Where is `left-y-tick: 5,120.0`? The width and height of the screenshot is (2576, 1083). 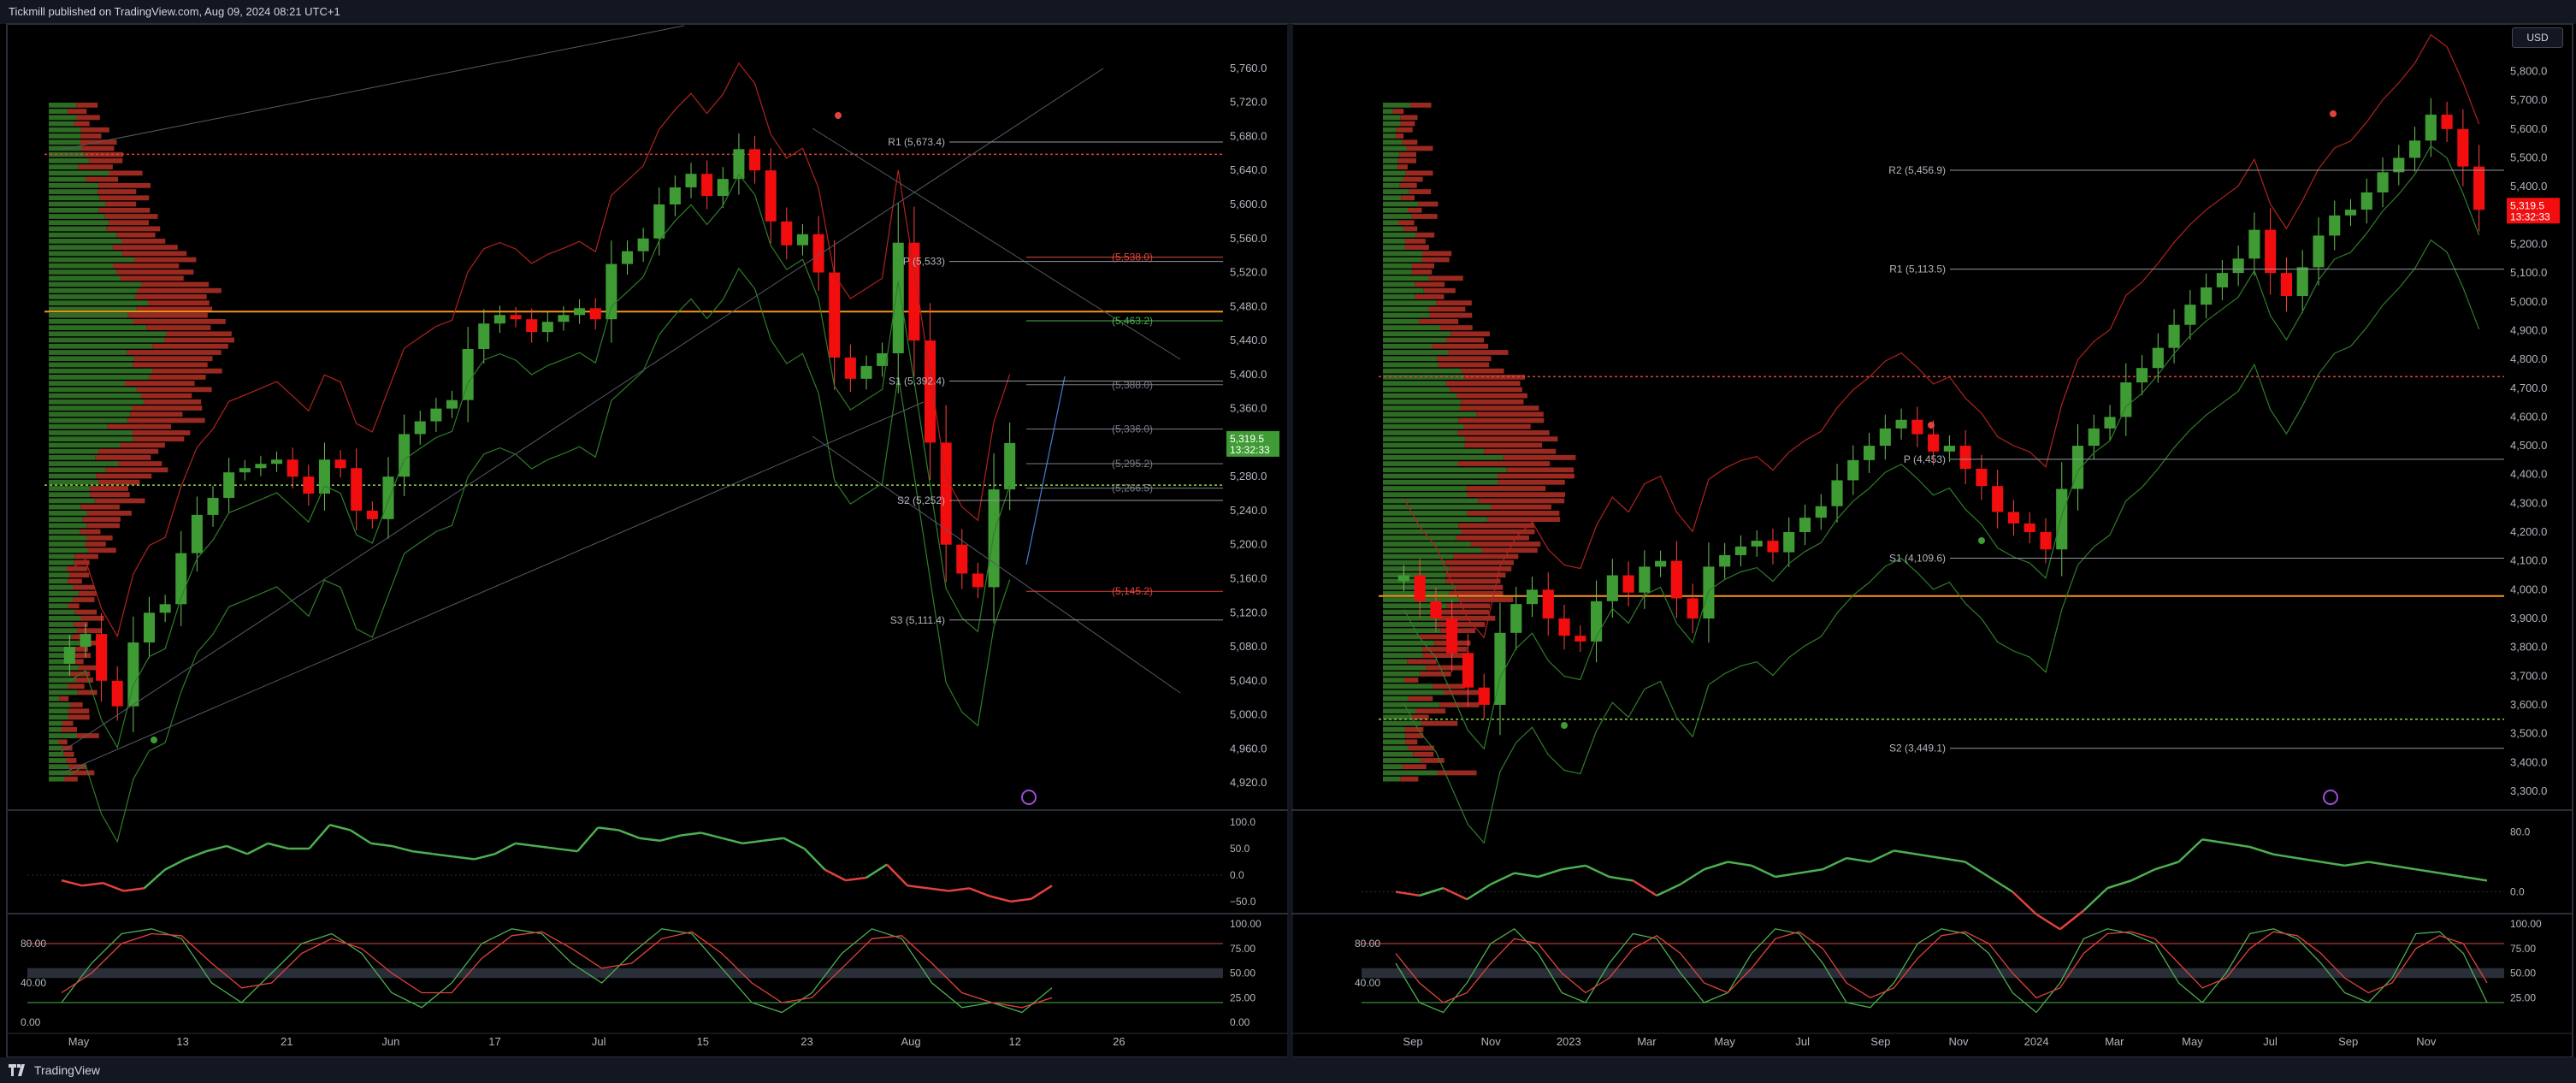 left-y-tick: 5,120.0 is located at coordinates (1248, 612).